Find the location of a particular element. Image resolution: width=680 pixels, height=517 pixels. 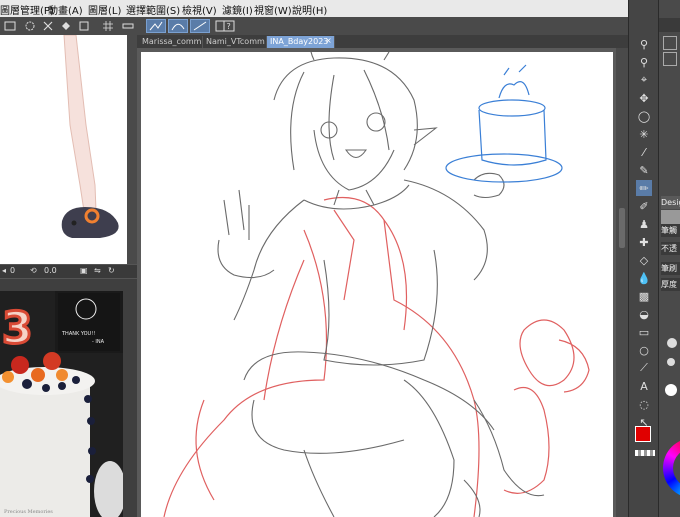

sub-view-scrollbar is located at coordinates (132, 149).